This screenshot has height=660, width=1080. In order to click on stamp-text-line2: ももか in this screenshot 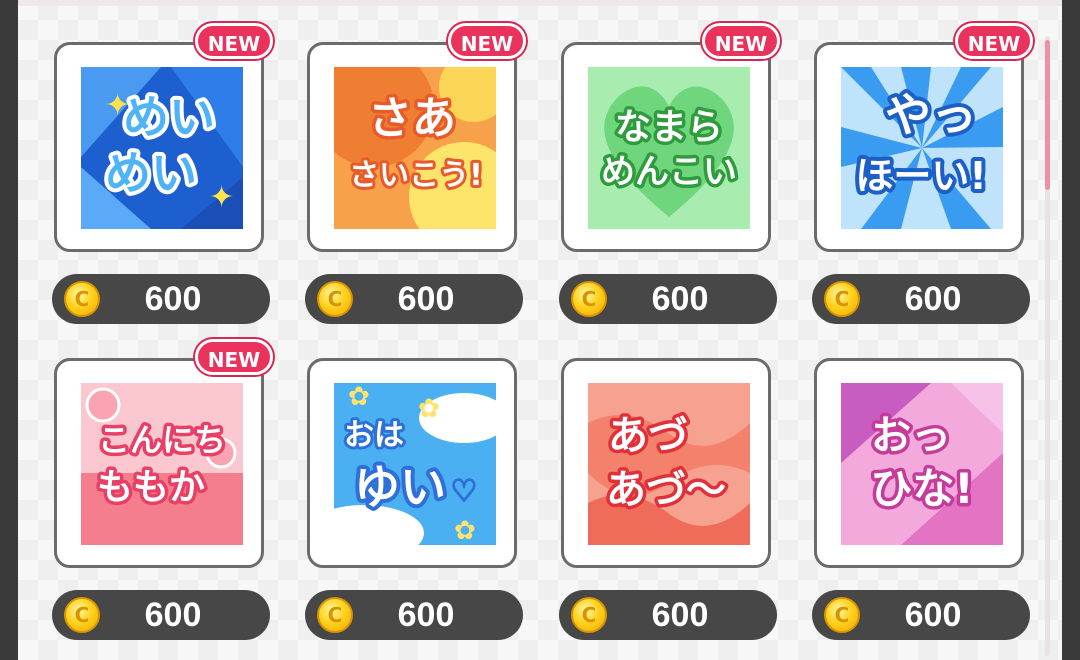, I will do `click(151, 487)`.